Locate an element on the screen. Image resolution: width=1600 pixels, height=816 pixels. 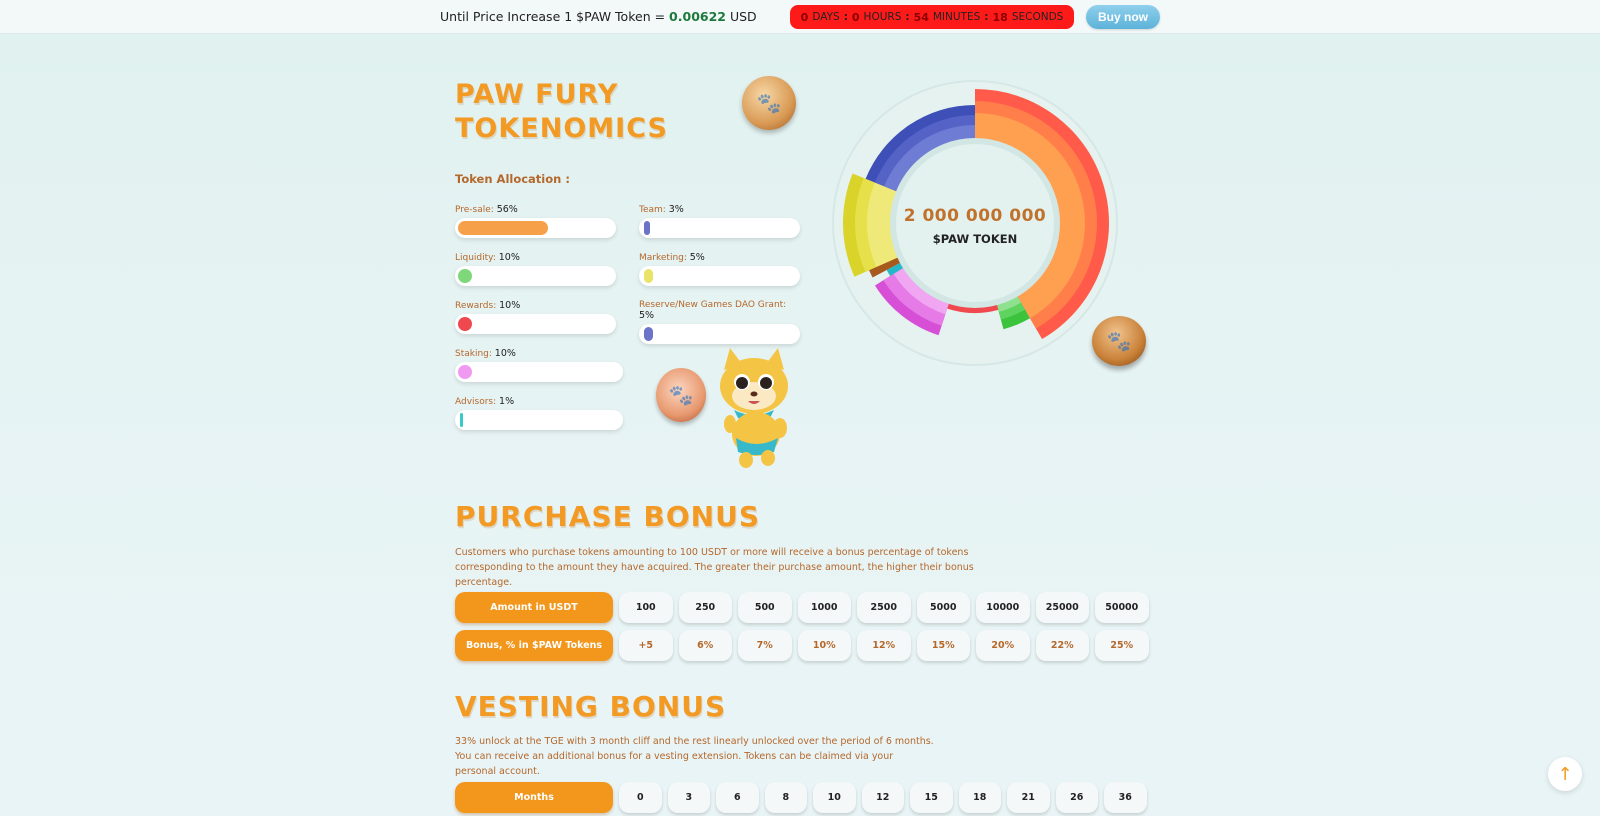
bonus-cell: 12% is located at coordinates (884, 645).